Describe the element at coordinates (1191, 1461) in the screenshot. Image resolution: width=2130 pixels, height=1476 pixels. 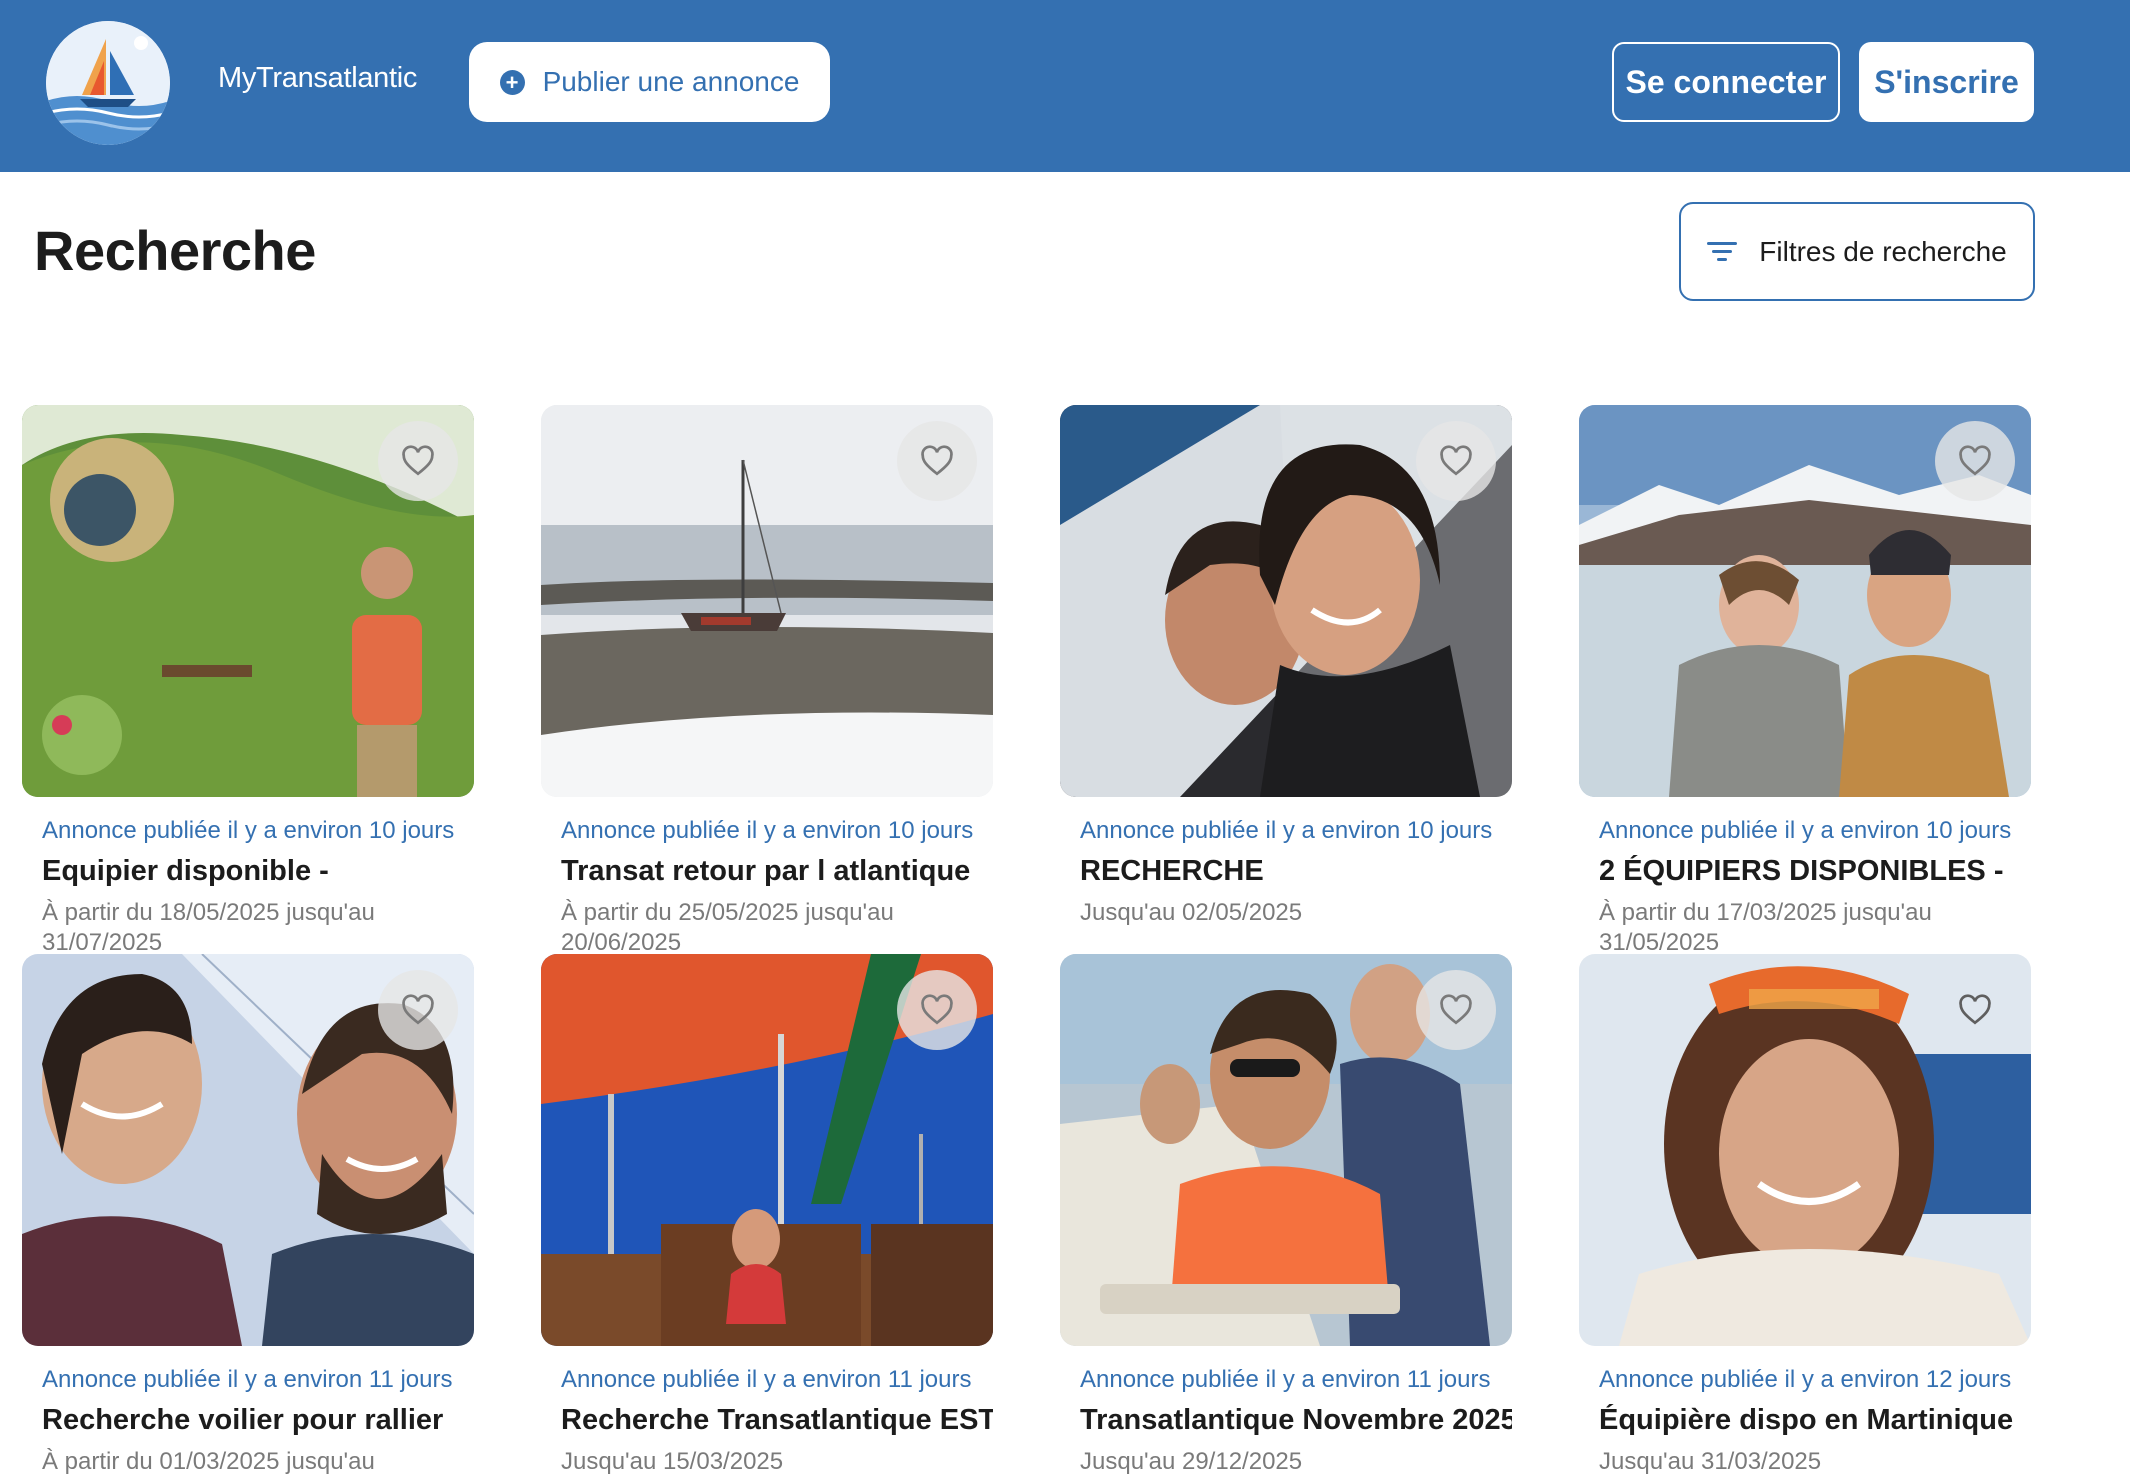
I see `listing-dates: Jusqu'au 29/12/2025` at that location.